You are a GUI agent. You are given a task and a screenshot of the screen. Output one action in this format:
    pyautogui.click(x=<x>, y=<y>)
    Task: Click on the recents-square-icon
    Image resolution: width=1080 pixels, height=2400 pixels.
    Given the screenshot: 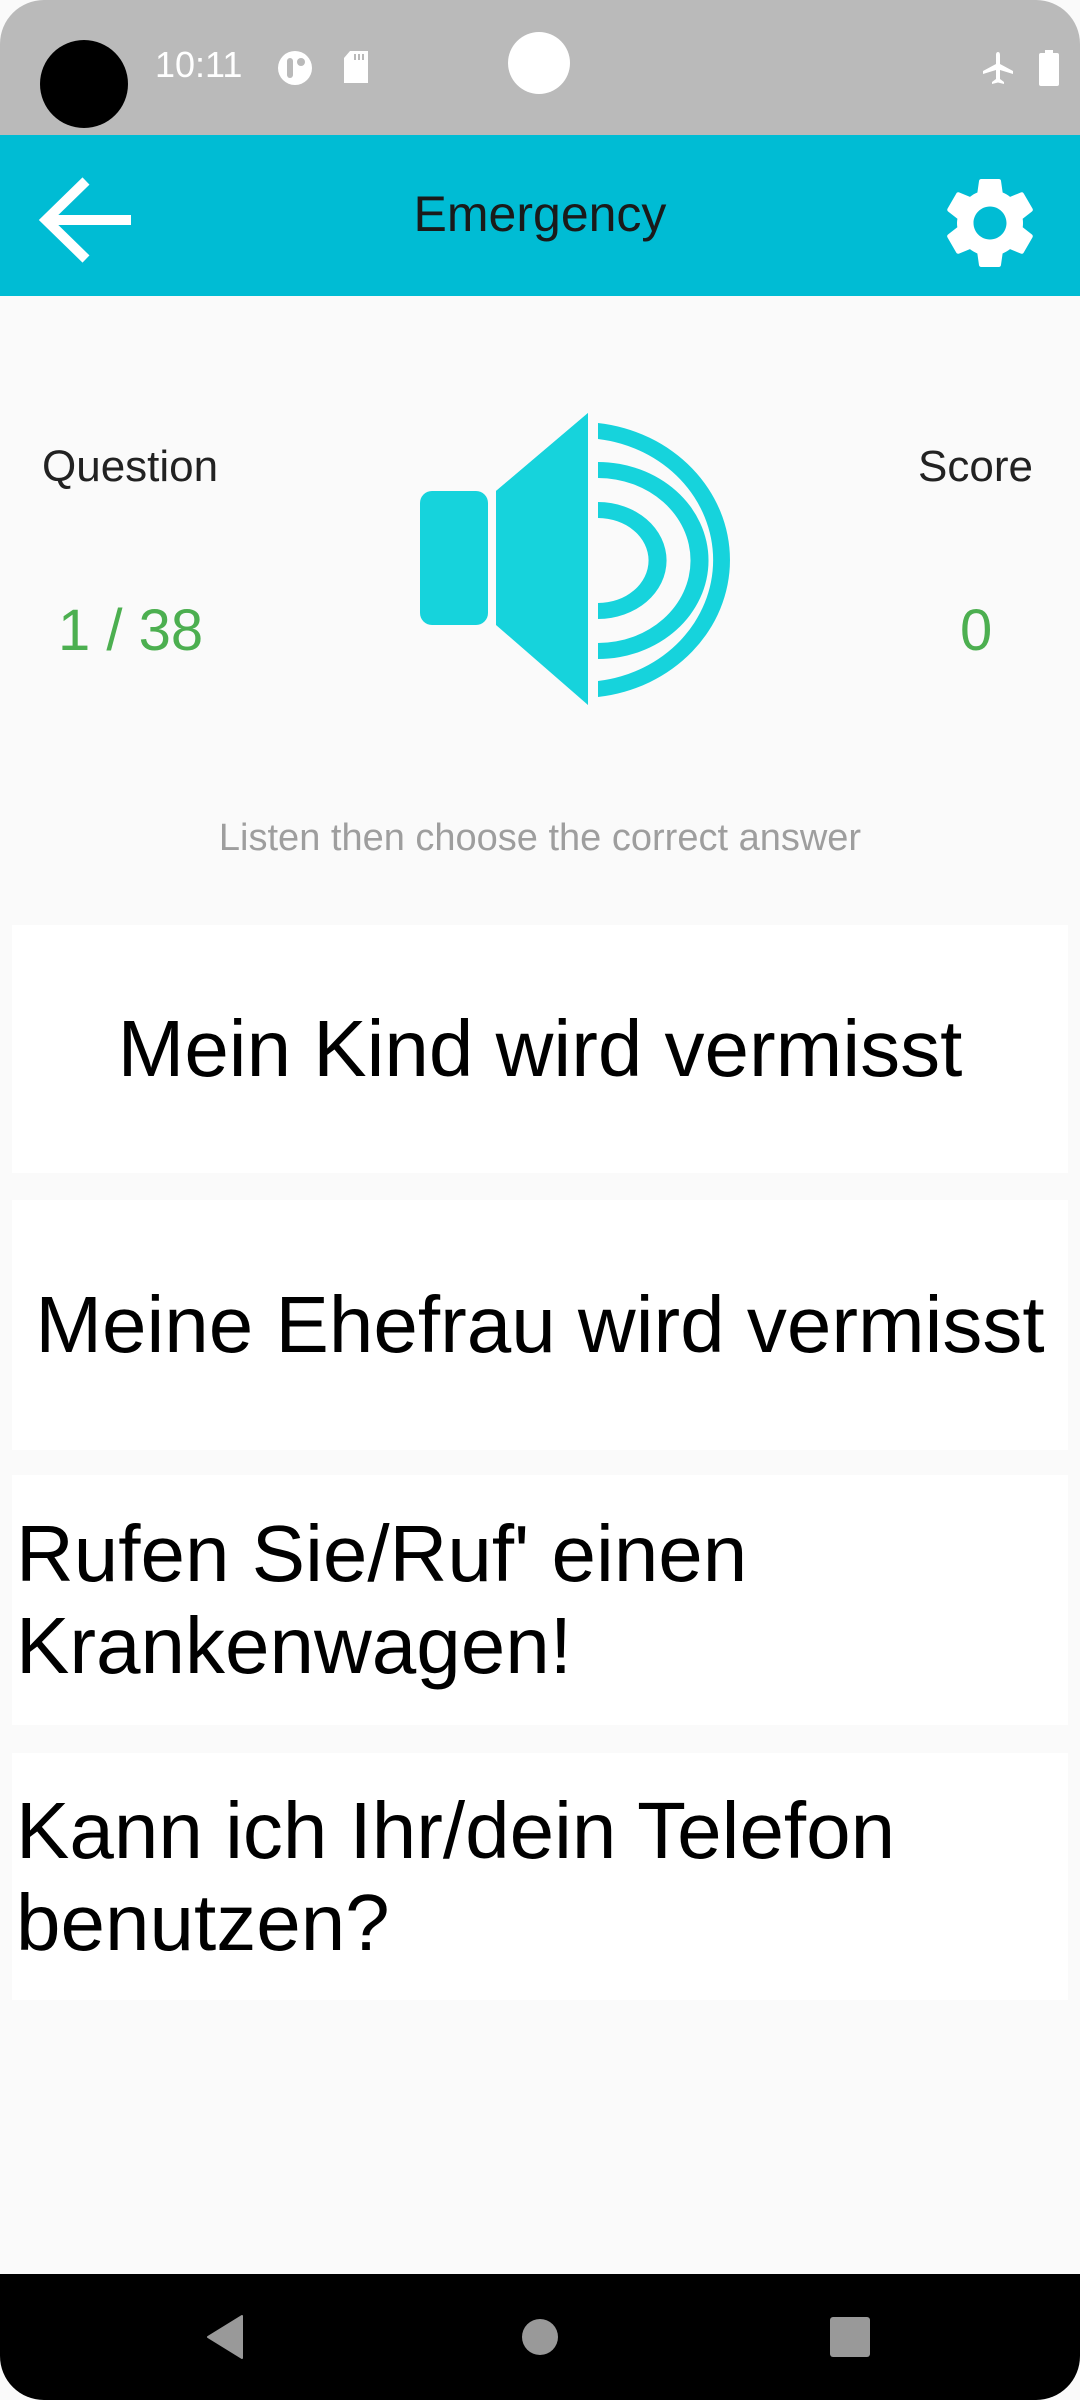 What is the action you would take?
    pyautogui.click(x=850, y=2339)
    